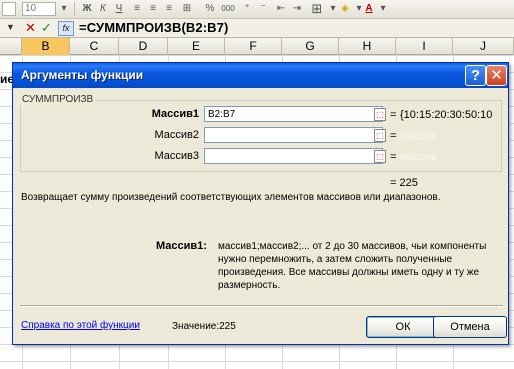  I want to click on dialog-title: Аргументы функции, so click(82, 75).